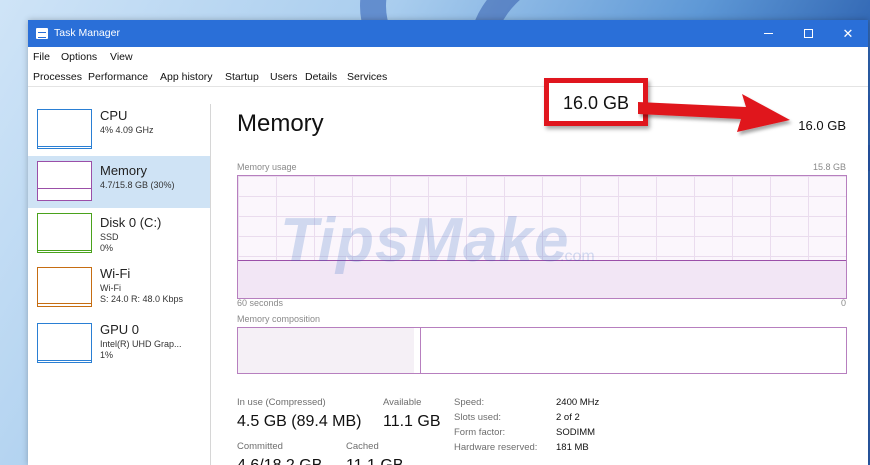 The width and height of the screenshot is (870, 465). I want to click on sidebar-item-detail: 1%, so click(107, 355).